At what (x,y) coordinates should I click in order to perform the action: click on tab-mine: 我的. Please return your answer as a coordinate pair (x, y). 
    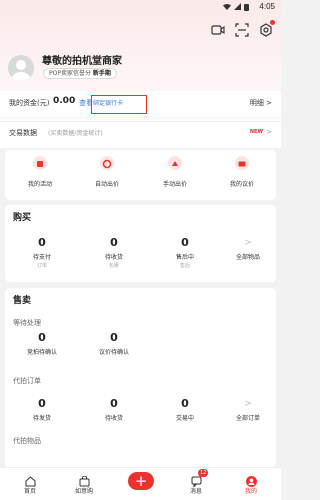
    Looking at the image, I should click on (251, 483).